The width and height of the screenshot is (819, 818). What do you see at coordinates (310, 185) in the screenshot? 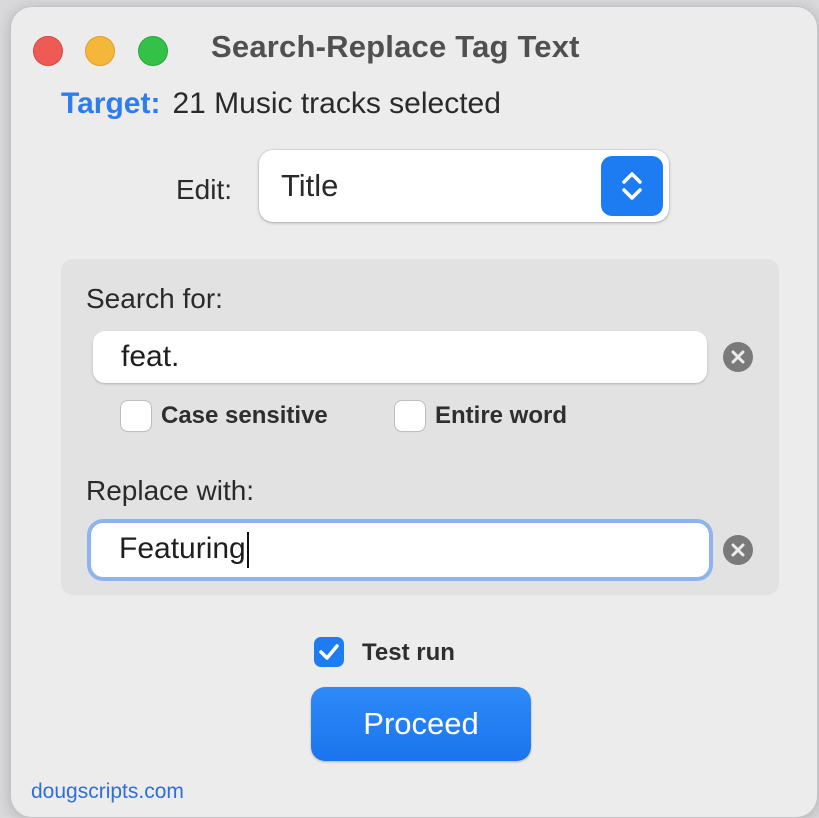
I see `edit-field-value: Title` at bounding box center [310, 185].